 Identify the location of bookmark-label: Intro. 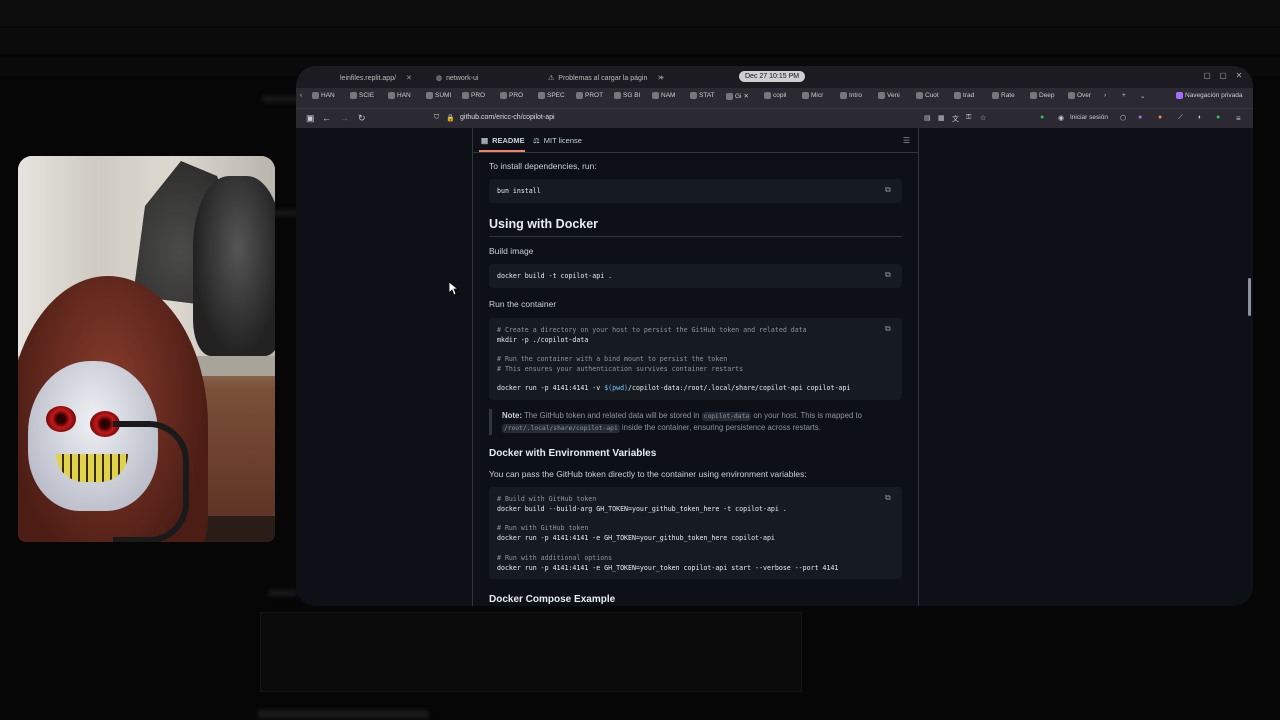
(856, 95).